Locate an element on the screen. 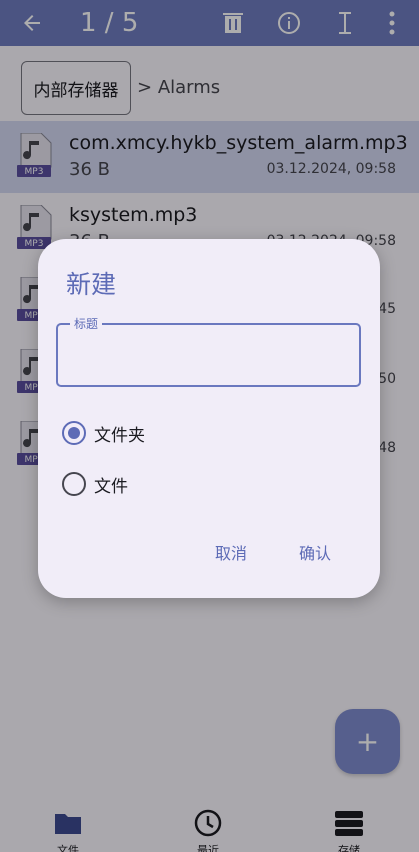 The width and height of the screenshot is (419, 852). radio-label: 文件夹 is located at coordinates (119, 435).